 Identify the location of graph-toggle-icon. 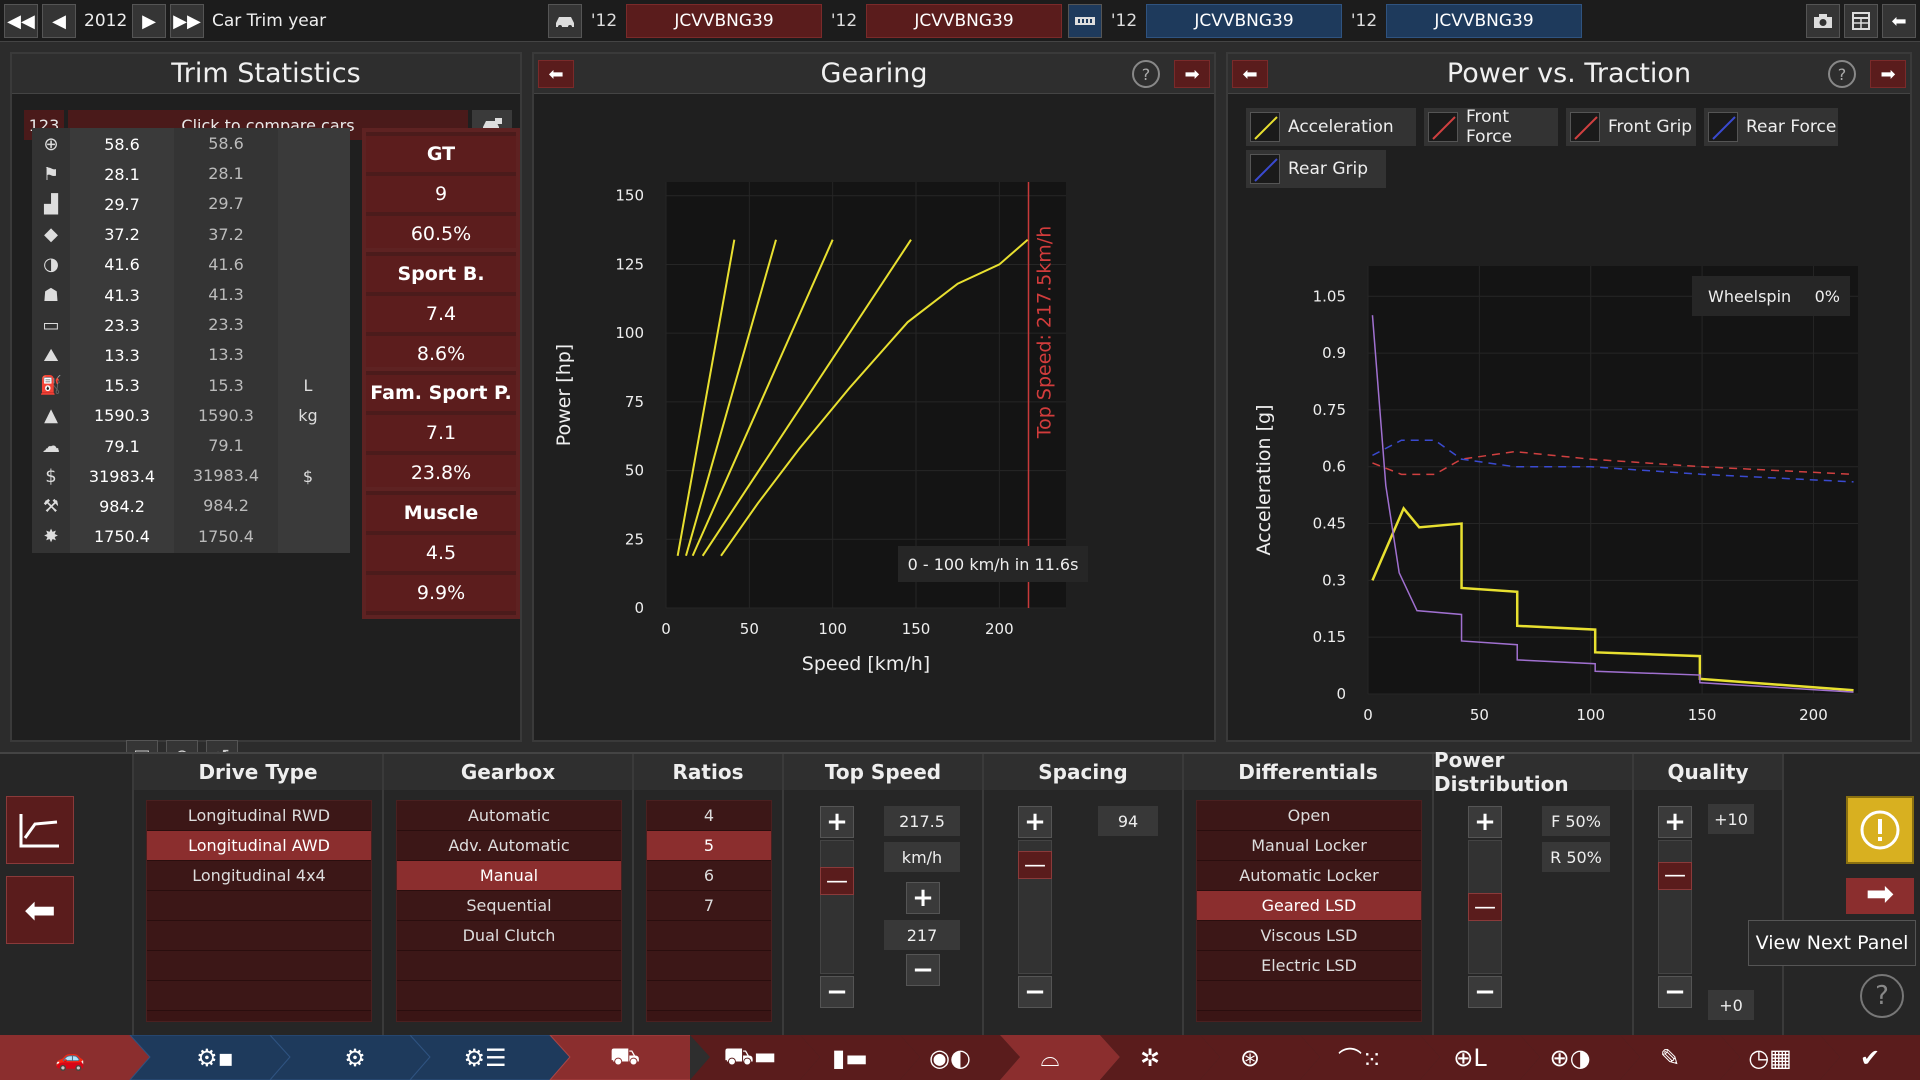
(40, 830).